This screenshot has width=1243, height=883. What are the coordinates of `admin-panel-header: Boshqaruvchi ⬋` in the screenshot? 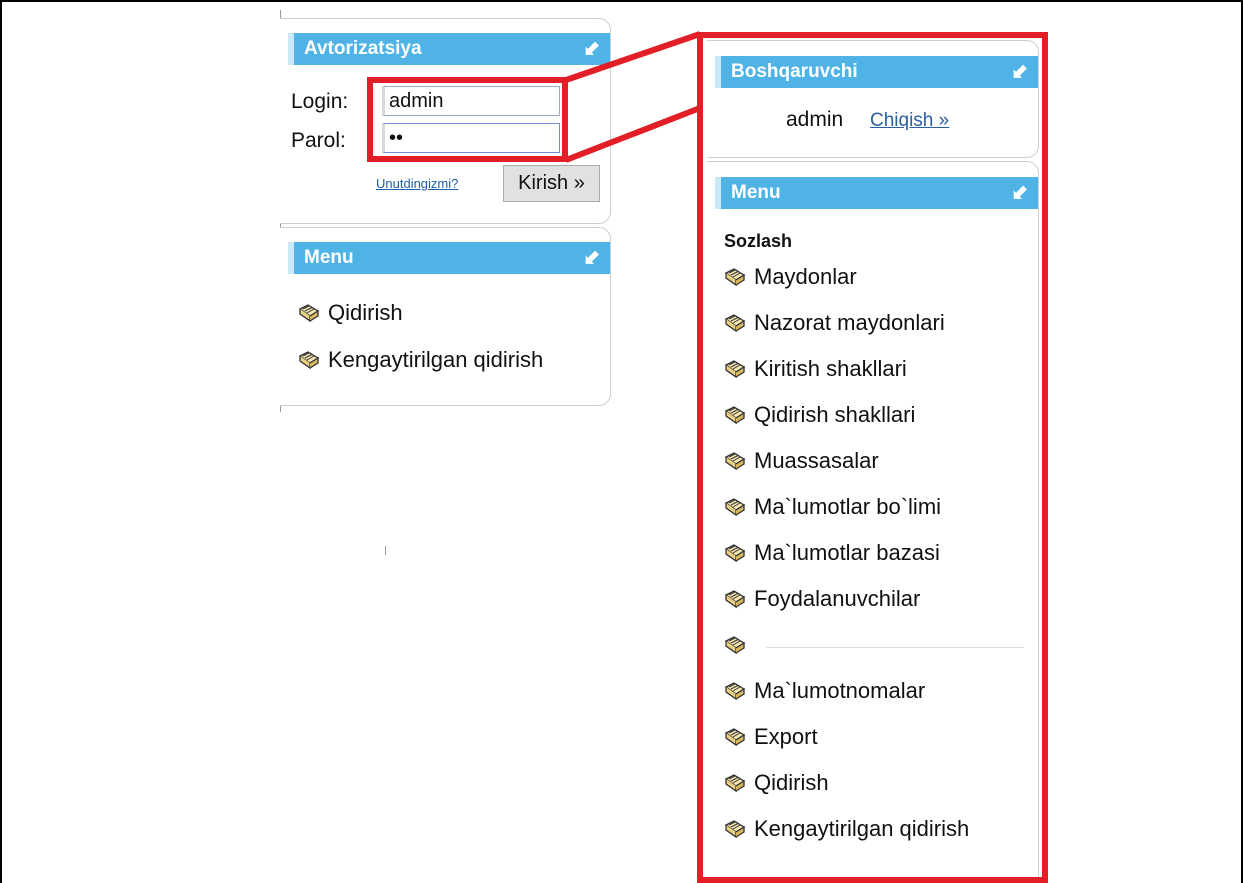 It's located at (876, 72).